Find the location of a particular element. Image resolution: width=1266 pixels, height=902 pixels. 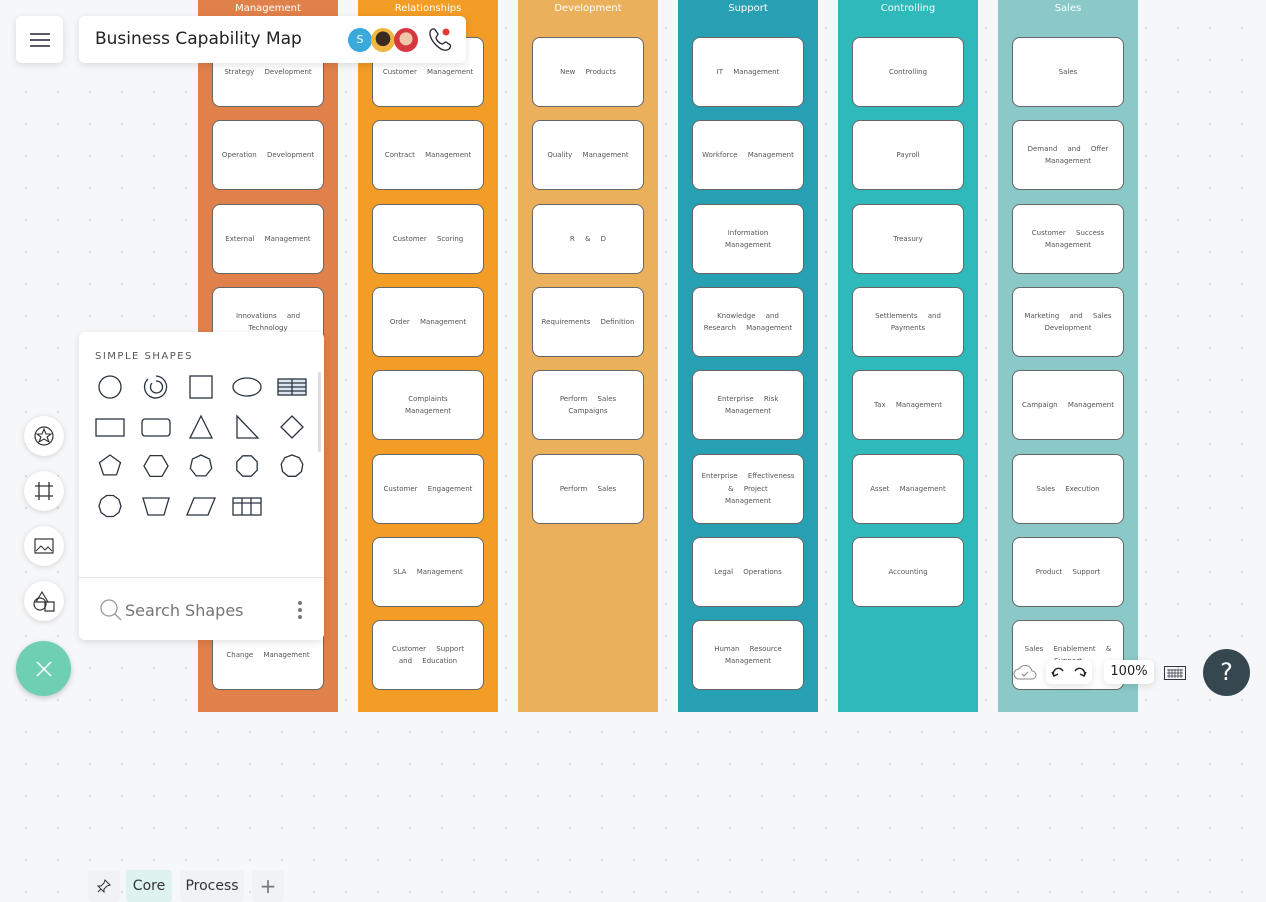

keyboard-icon is located at coordinates (1175, 673).